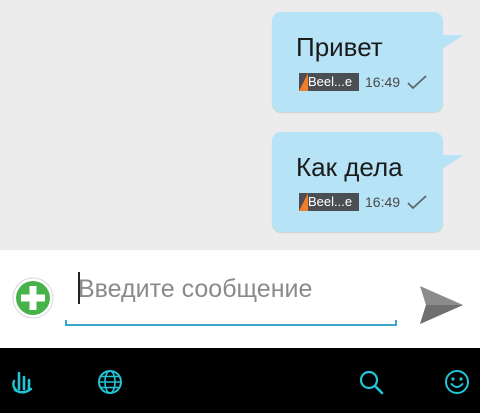 This screenshot has height=413, width=480. What do you see at coordinates (457, 382) in the screenshot?
I see `smiley-icon` at bounding box center [457, 382].